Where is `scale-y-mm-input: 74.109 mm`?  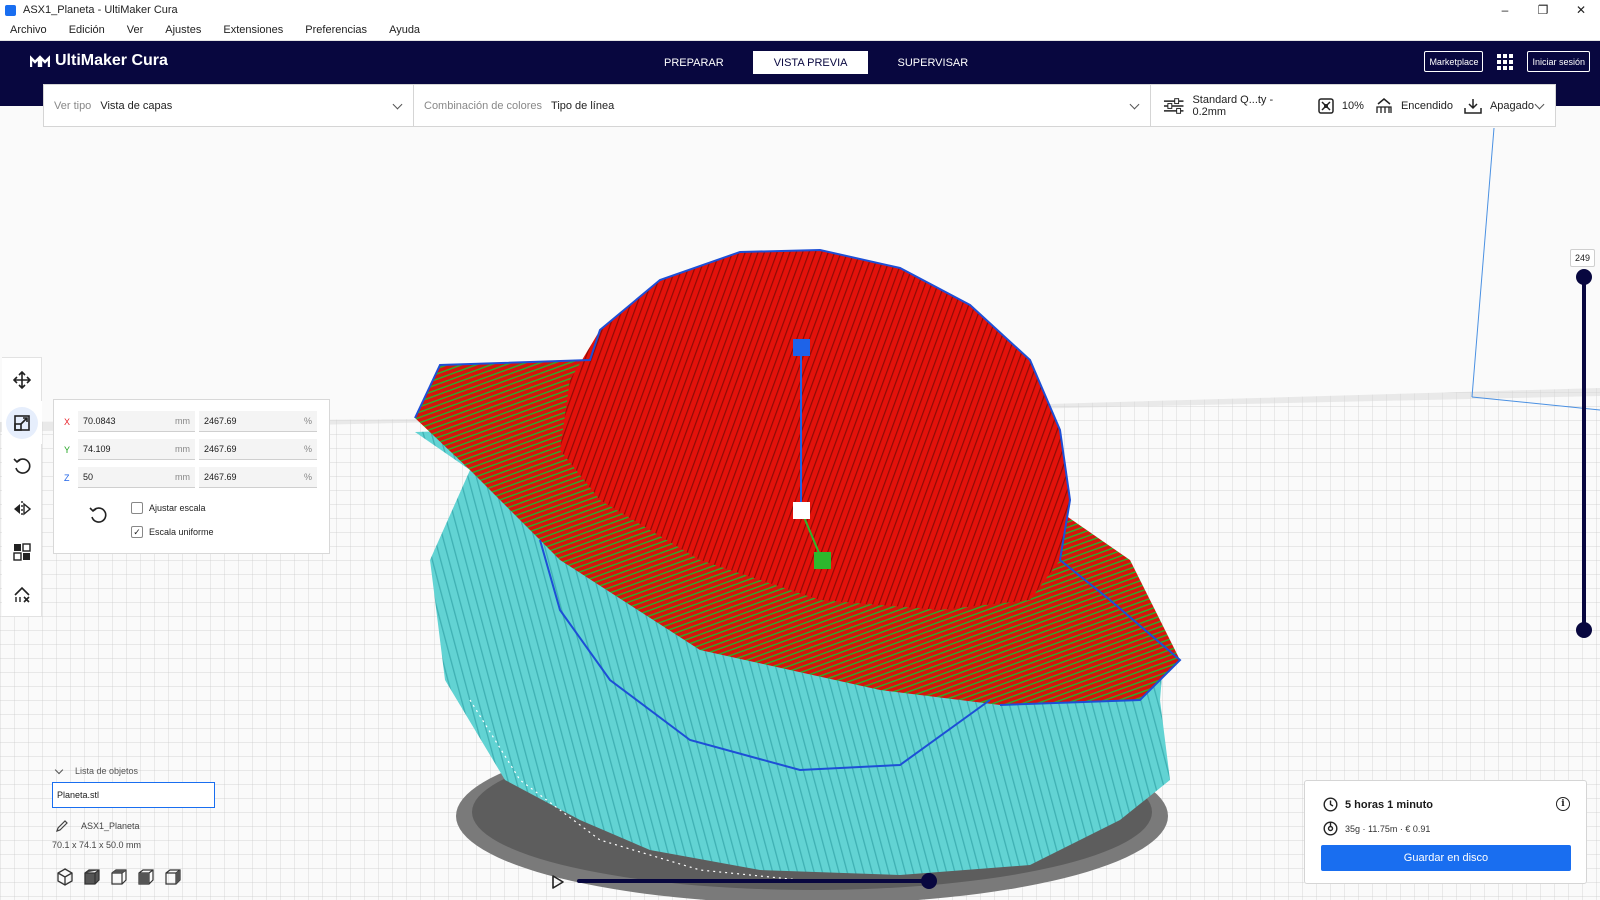
scale-y-mm-input: 74.109 mm is located at coordinates (136, 449).